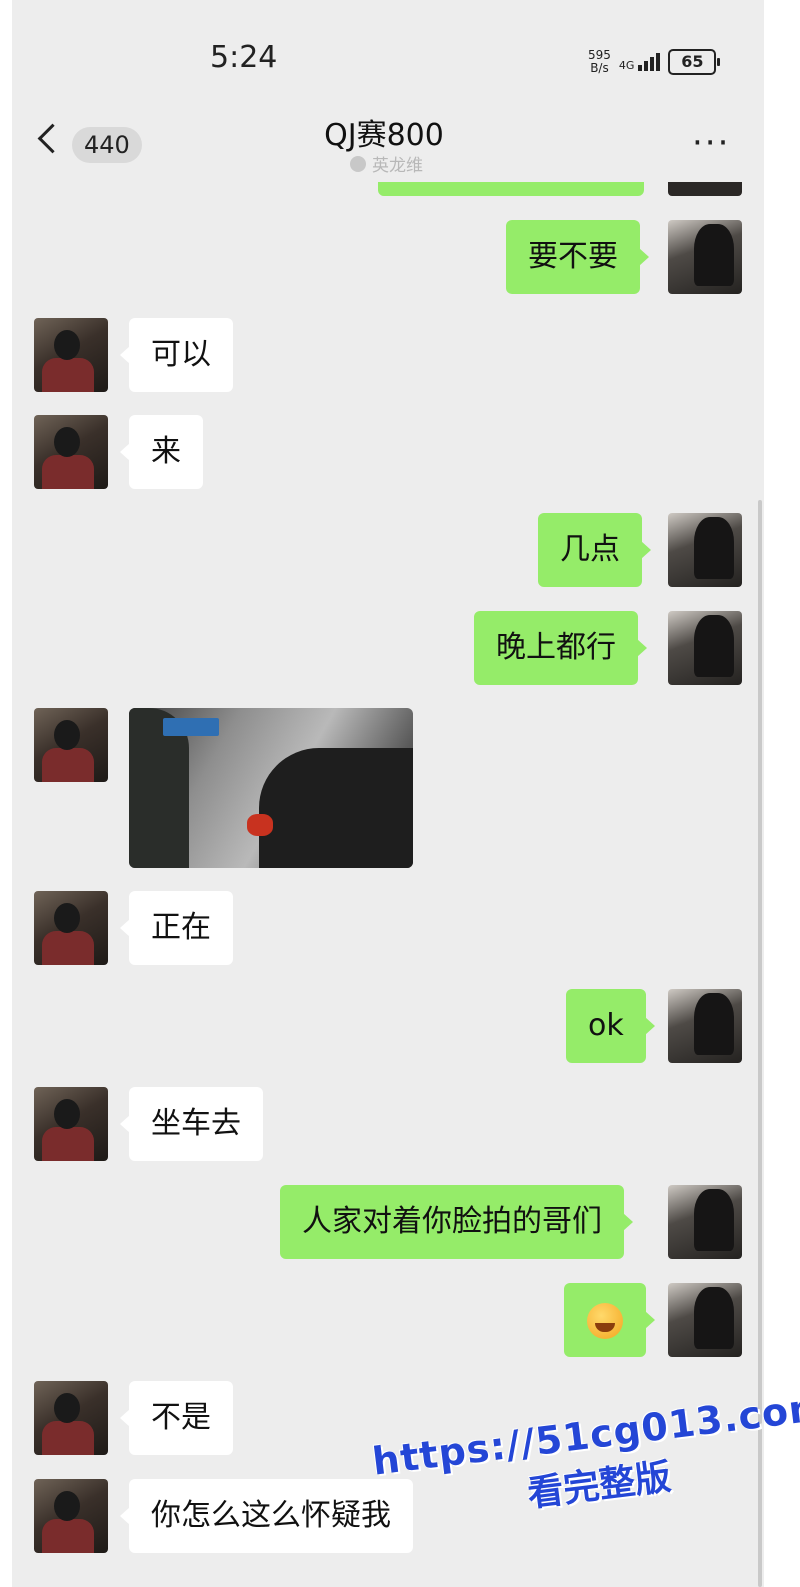 This screenshot has width=800, height=1587. I want to click on network-type: 4G, so click(626, 65).